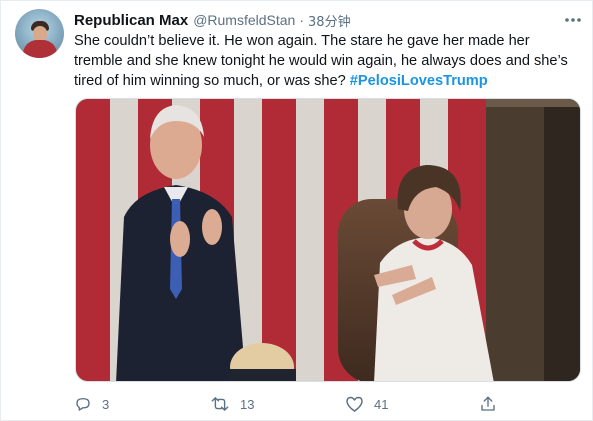 The width and height of the screenshot is (593, 421). What do you see at coordinates (354, 404) in the screenshot?
I see `heart-icon` at bounding box center [354, 404].